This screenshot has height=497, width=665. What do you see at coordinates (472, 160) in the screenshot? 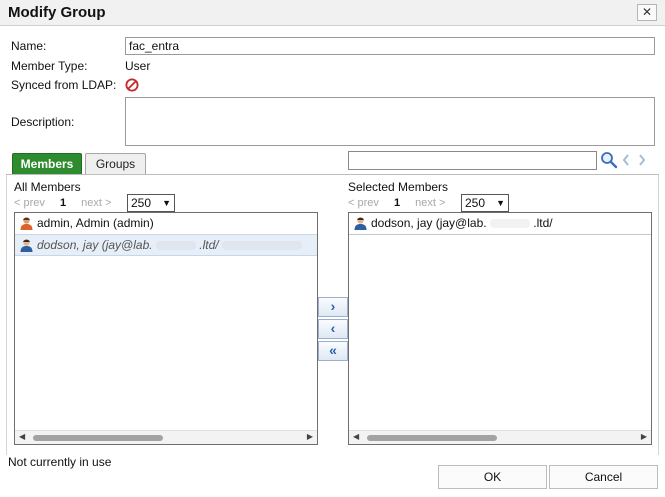
I see `member-search-input` at bounding box center [472, 160].